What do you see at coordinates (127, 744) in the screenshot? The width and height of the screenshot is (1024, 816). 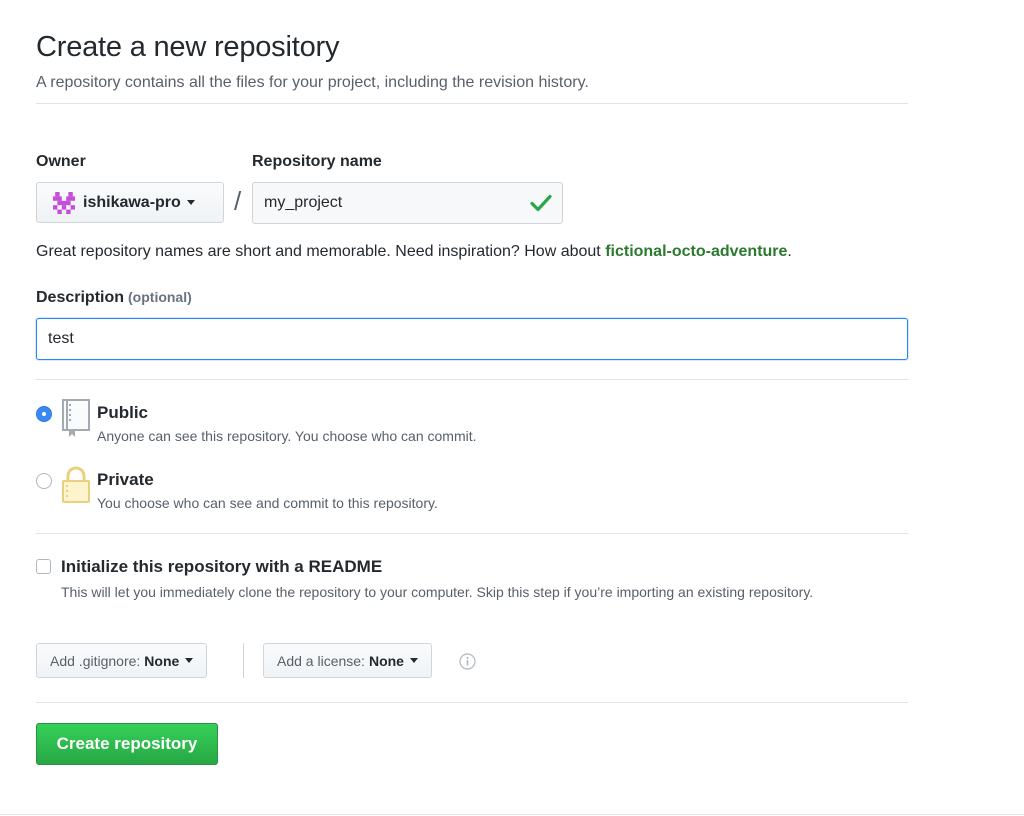 I see `create-repository-button: Create repository` at bounding box center [127, 744].